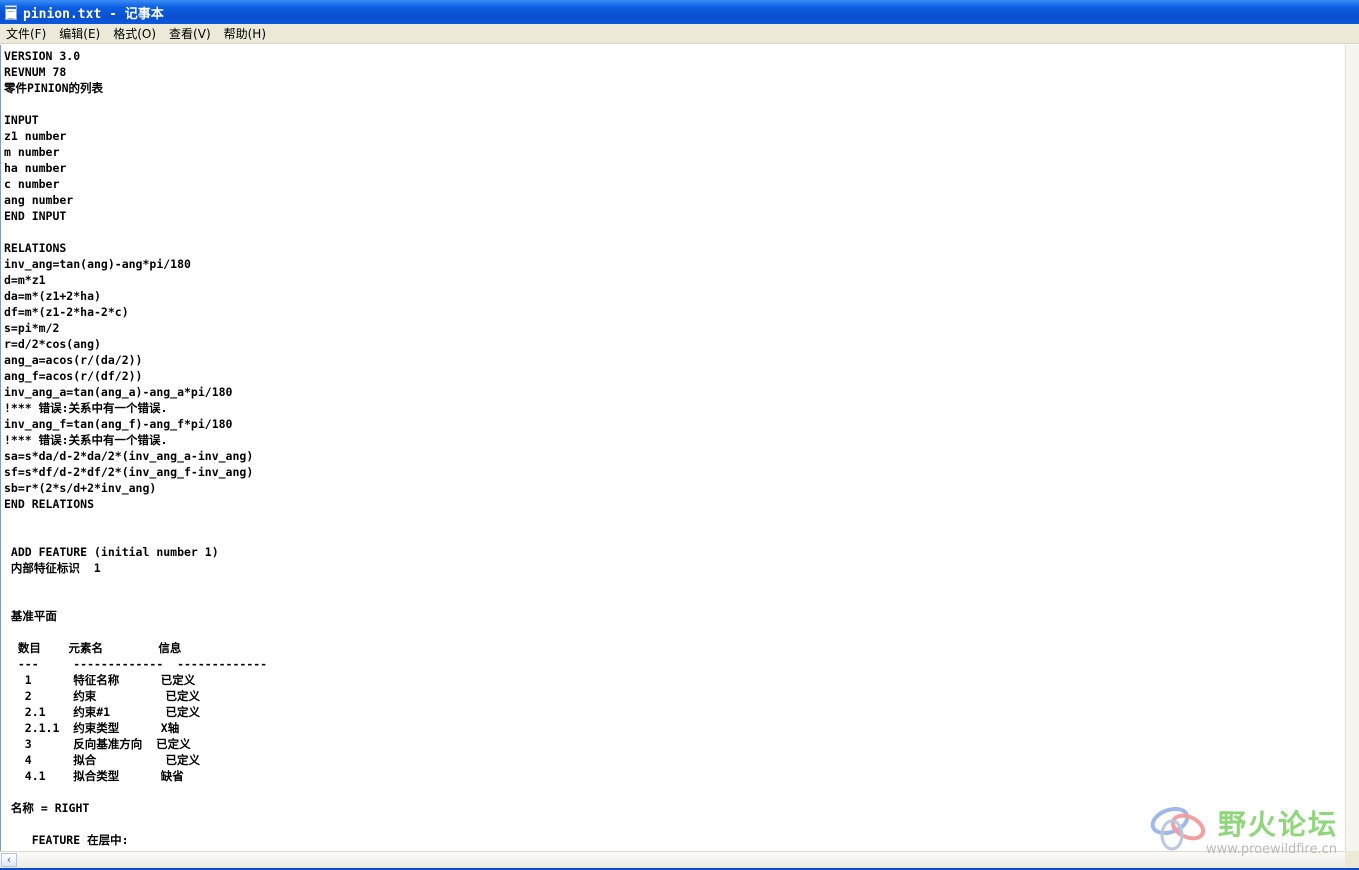  I want to click on horizontal-scrollbar: ‹, so click(672, 859).